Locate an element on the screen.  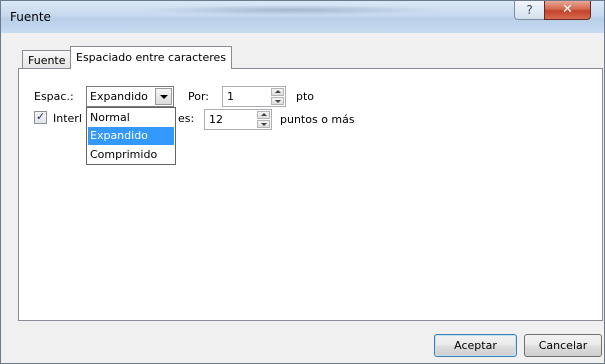
por-spinner: 1 is located at coordinates (254, 96).